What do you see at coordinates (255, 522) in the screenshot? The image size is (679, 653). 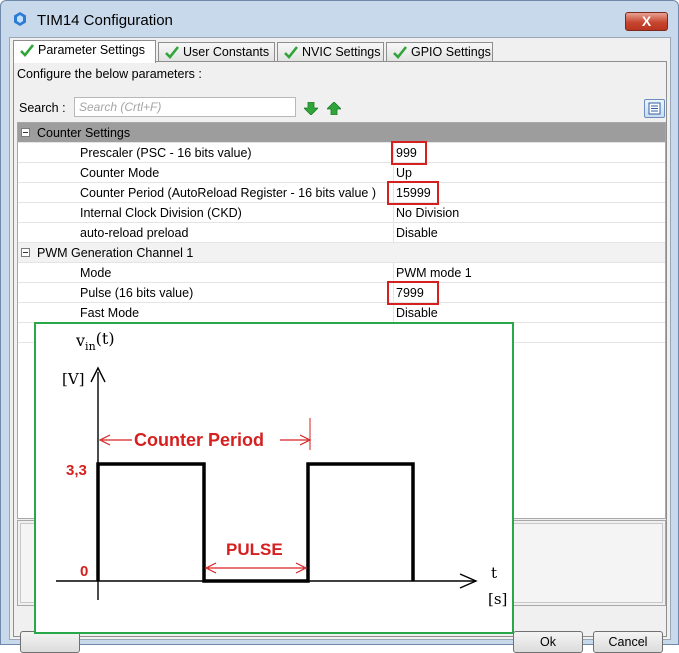 I see `pwm-signal-trace` at bounding box center [255, 522].